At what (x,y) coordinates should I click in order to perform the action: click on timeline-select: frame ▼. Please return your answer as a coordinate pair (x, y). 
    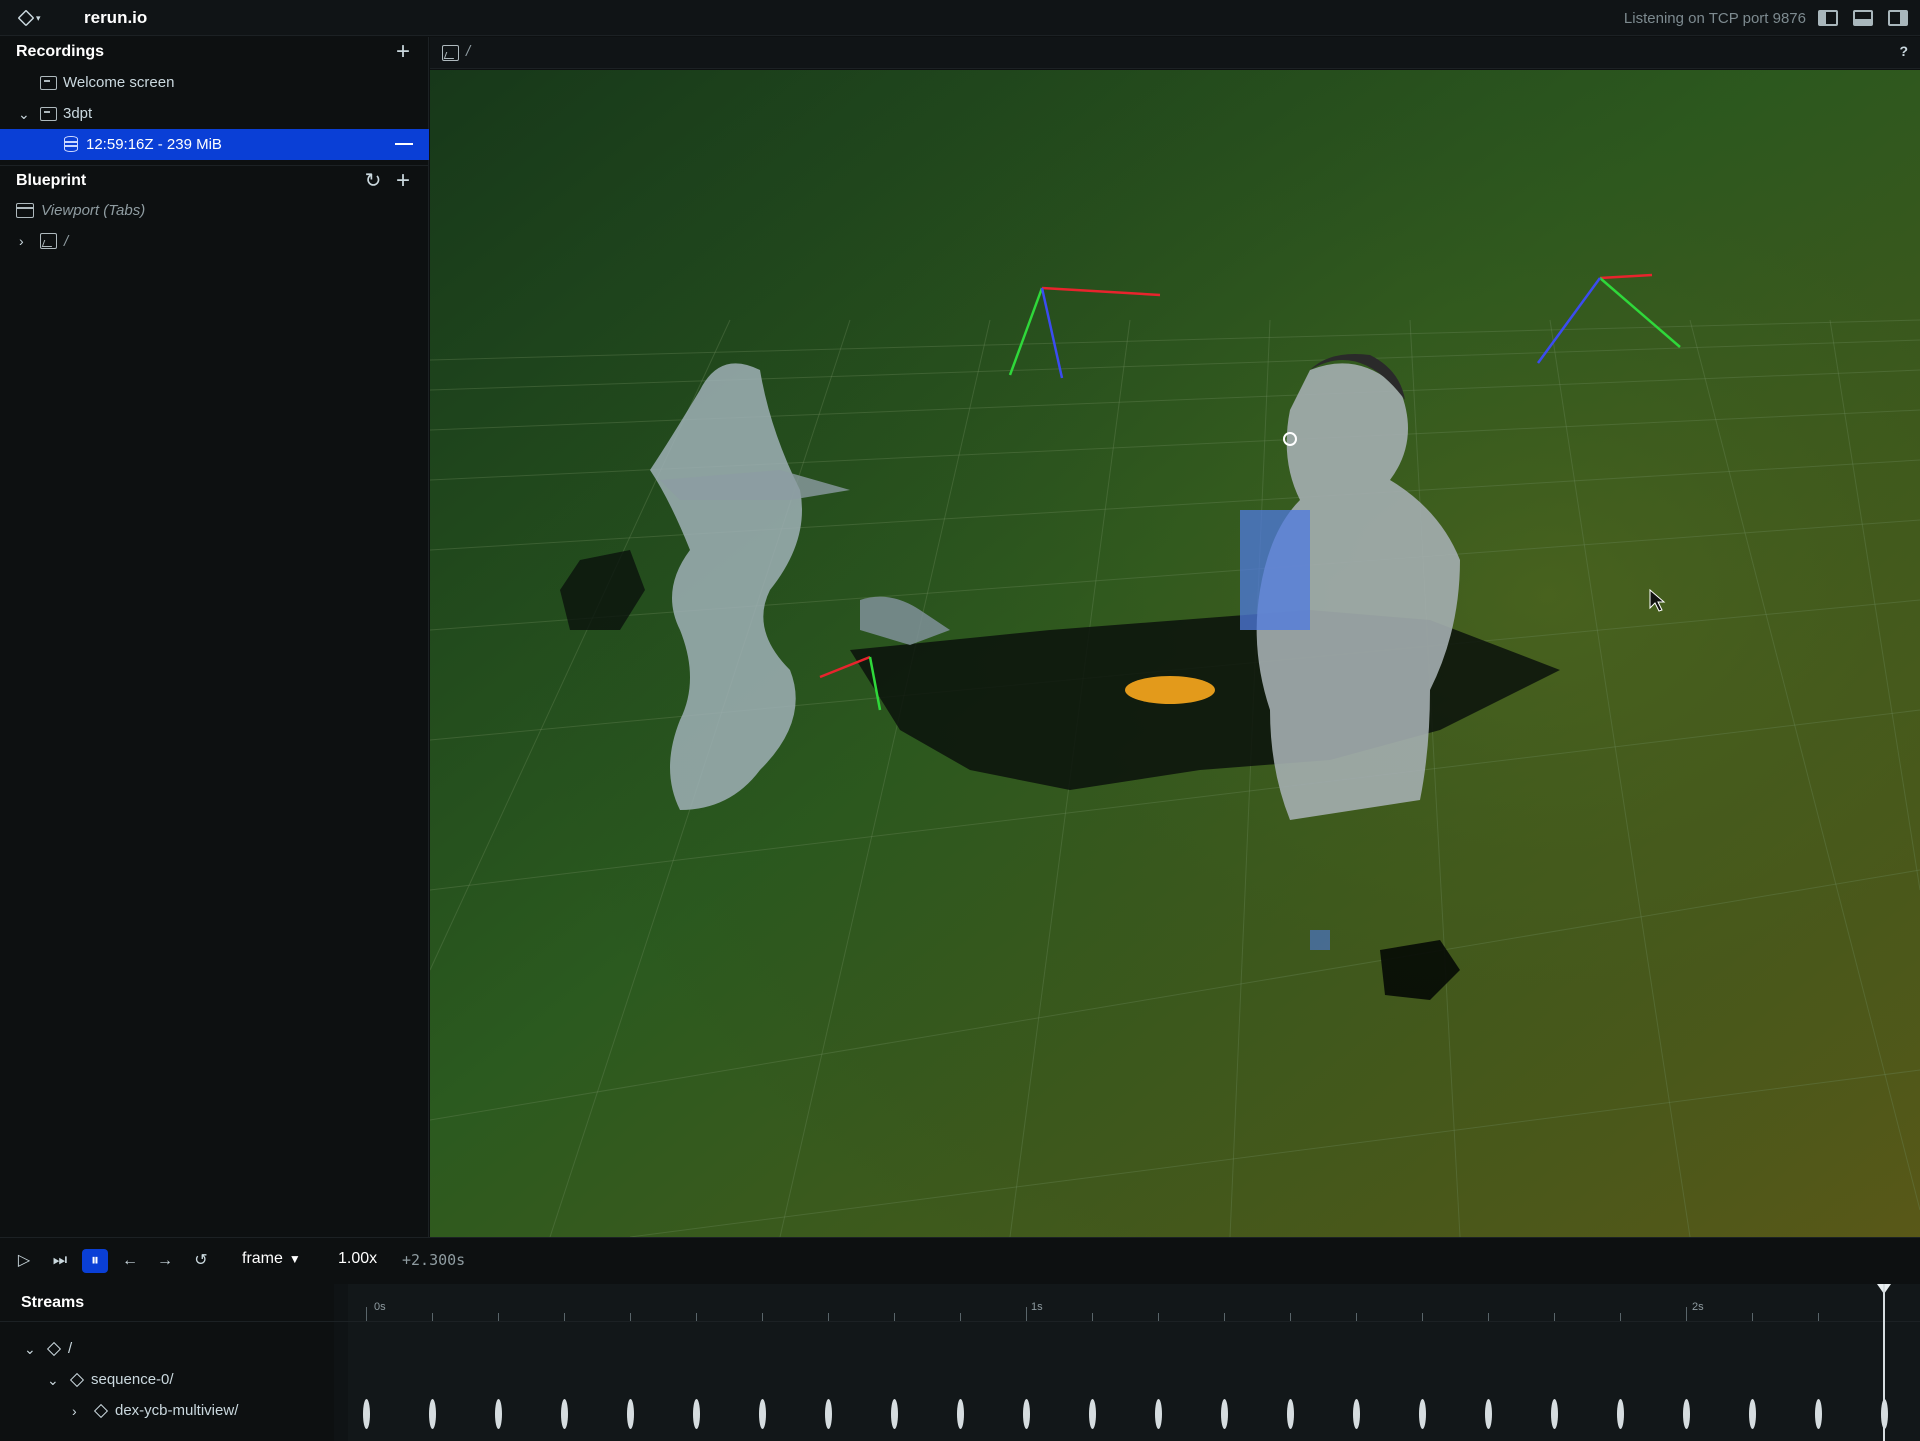
    Looking at the image, I should click on (271, 1259).